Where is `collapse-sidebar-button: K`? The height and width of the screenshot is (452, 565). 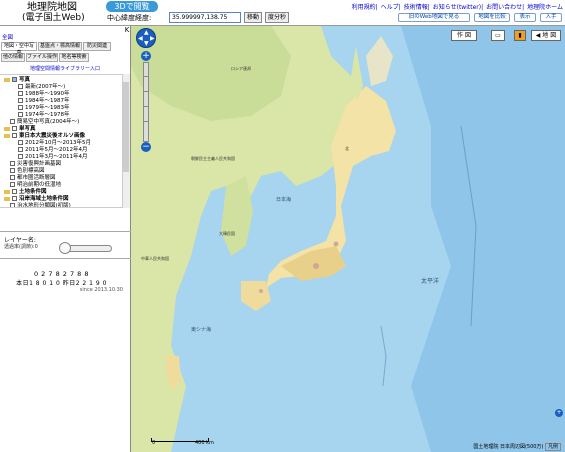
collapse-sidebar-button: K is located at coordinates (127, 30).